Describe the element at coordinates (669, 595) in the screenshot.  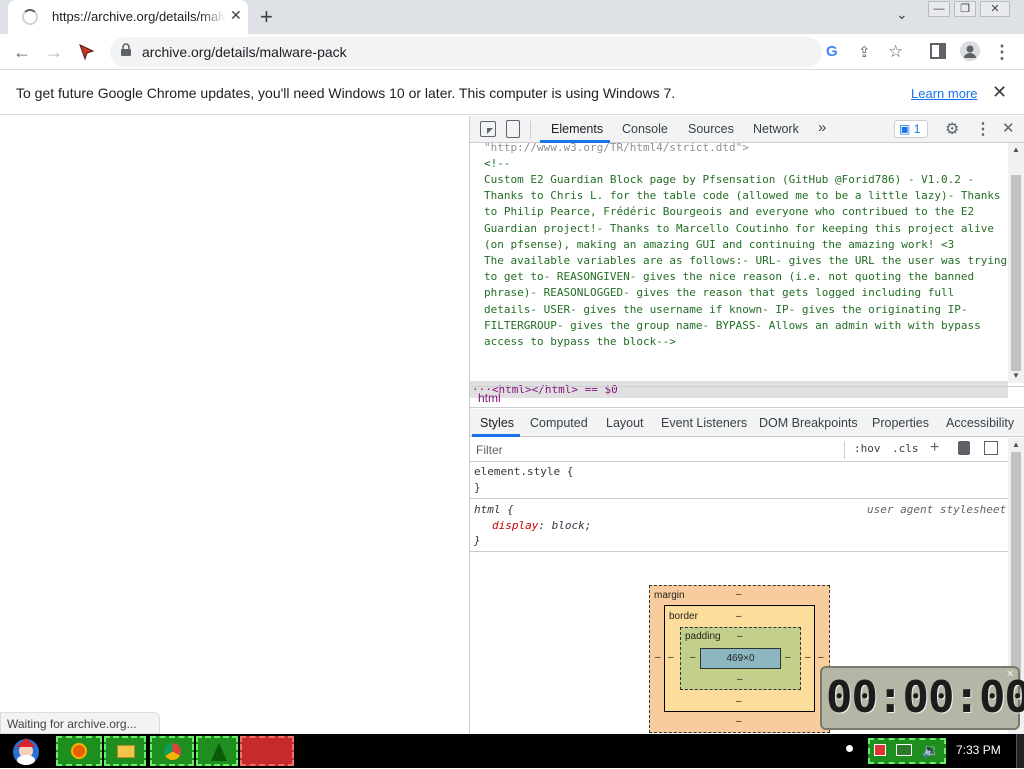
I see `margin-label: margin` at that location.